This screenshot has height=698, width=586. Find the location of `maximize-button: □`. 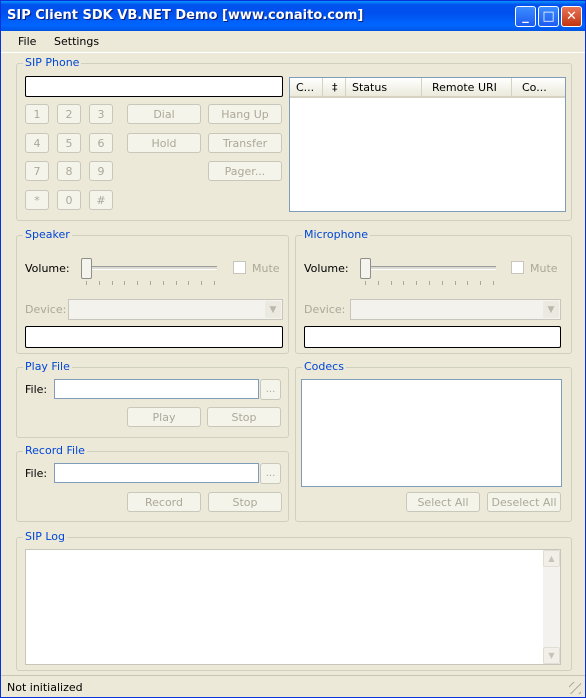

maximize-button: □ is located at coordinates (548, 16).